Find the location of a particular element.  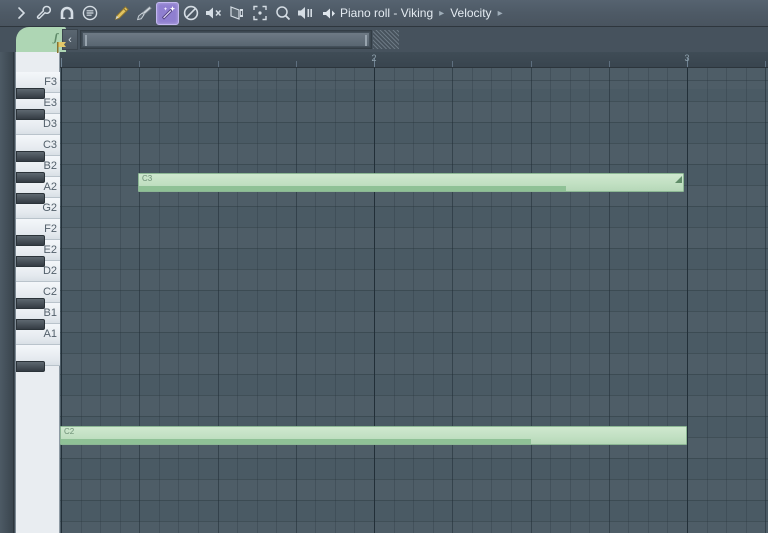

piano-key-label: A2 is located at coordinates (50, 187).